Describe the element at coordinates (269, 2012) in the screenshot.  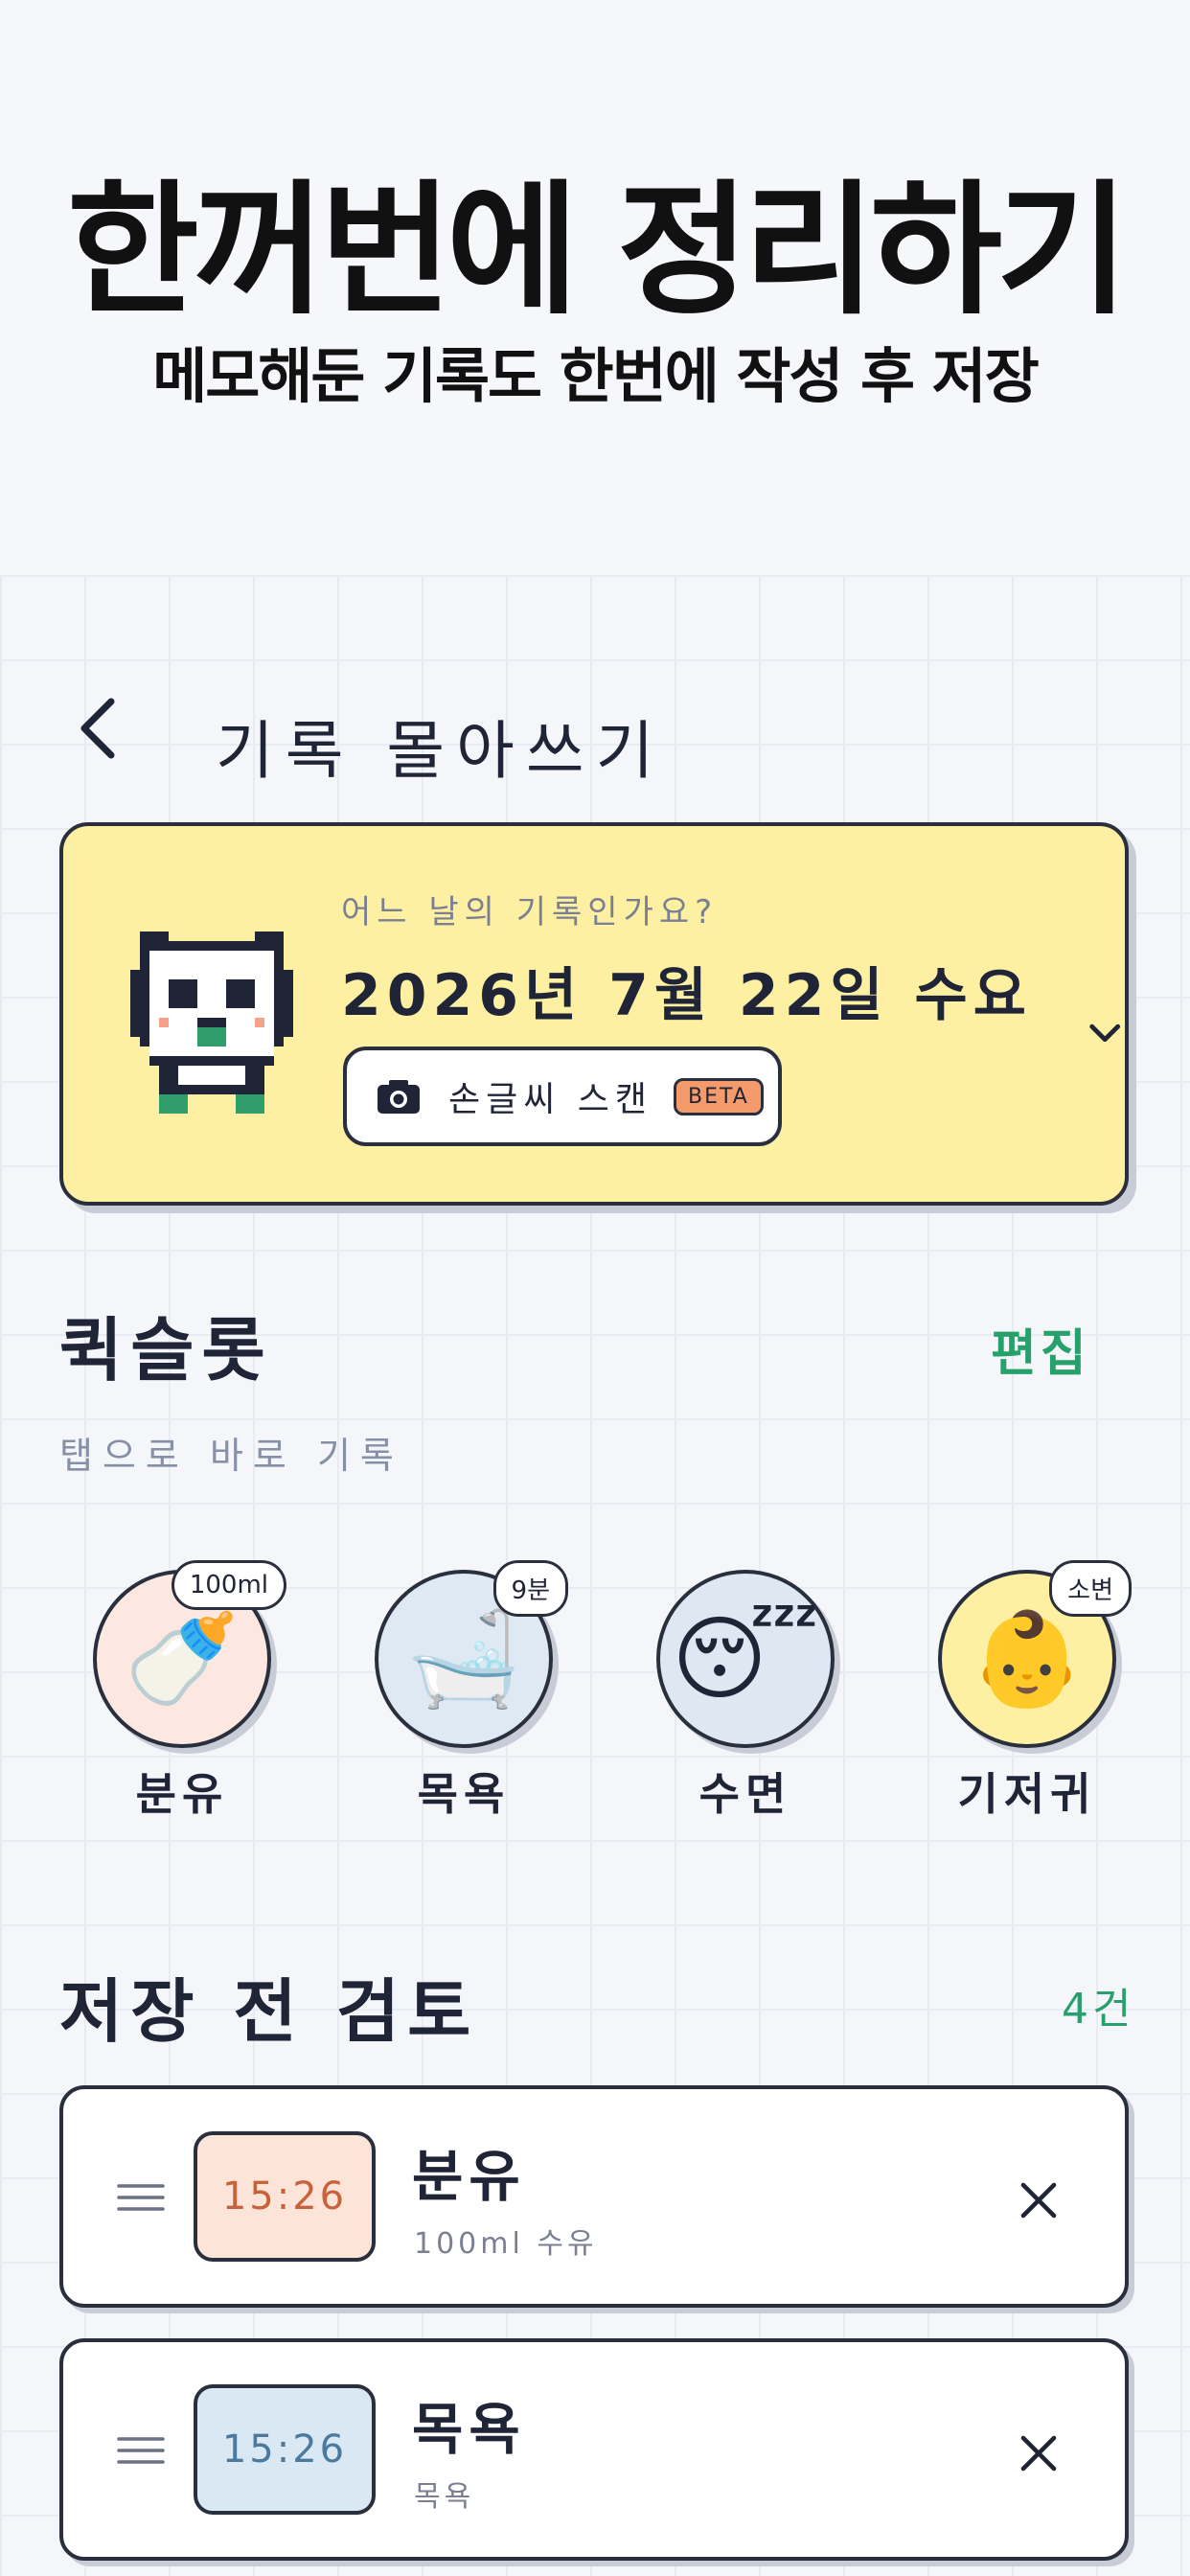
I see `review-title: 저장 전 검토` at that location.